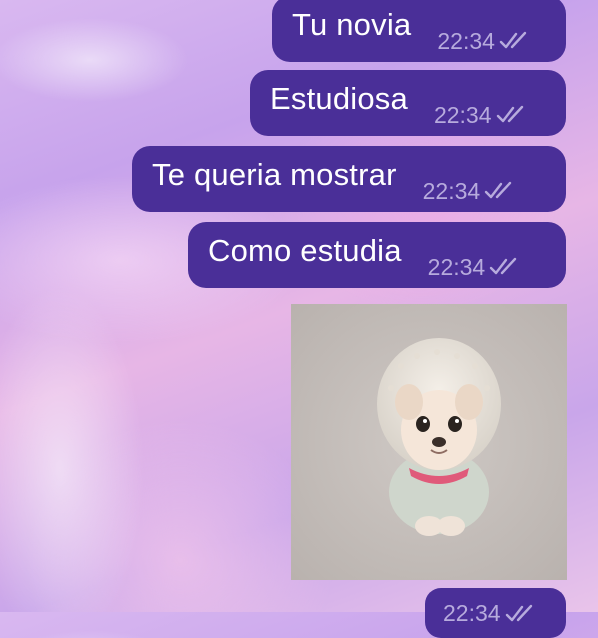  Describe the element at coordinates (274, 174) in the screenshot. I see `message-text: Te queria mostrar` at that location.